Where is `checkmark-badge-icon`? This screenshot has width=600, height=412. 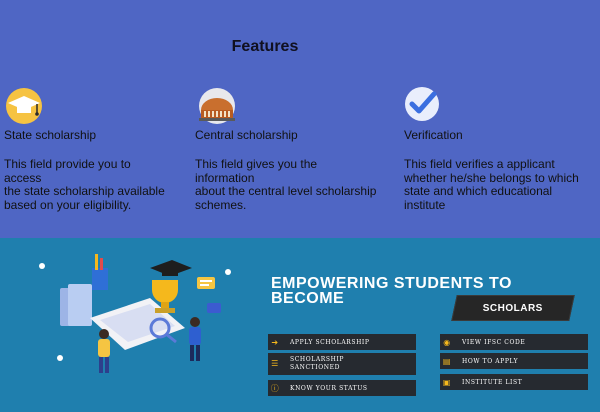
checkmark-badge-icon is located at coordinates (426, 106).